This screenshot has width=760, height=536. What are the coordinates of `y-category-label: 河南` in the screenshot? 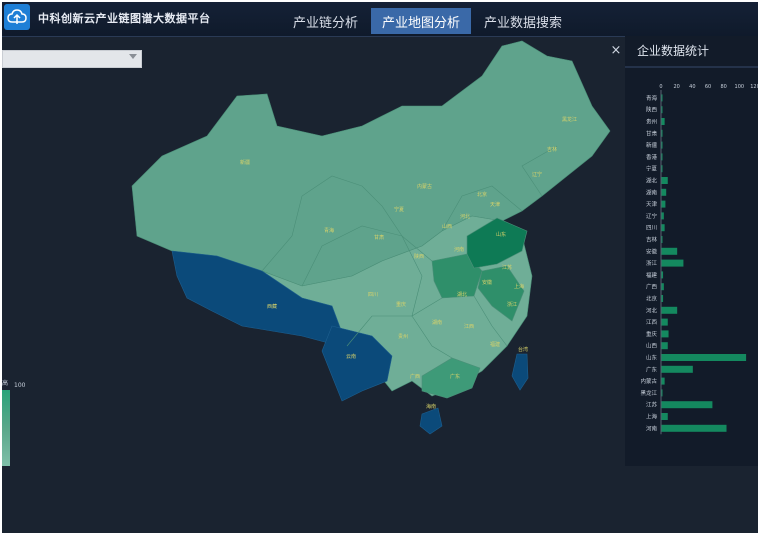 It's located at (652, 428).